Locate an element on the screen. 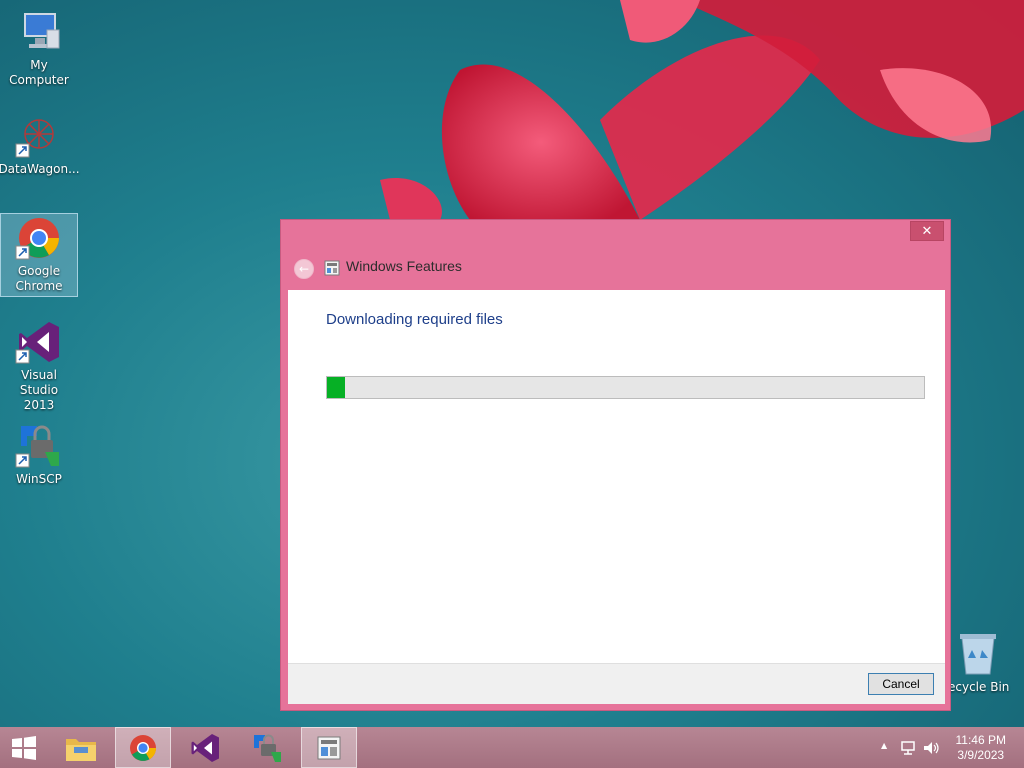 The image size is (1024, 768). desktop-icon-label-line1: Google is located at coordinates (39, 271).